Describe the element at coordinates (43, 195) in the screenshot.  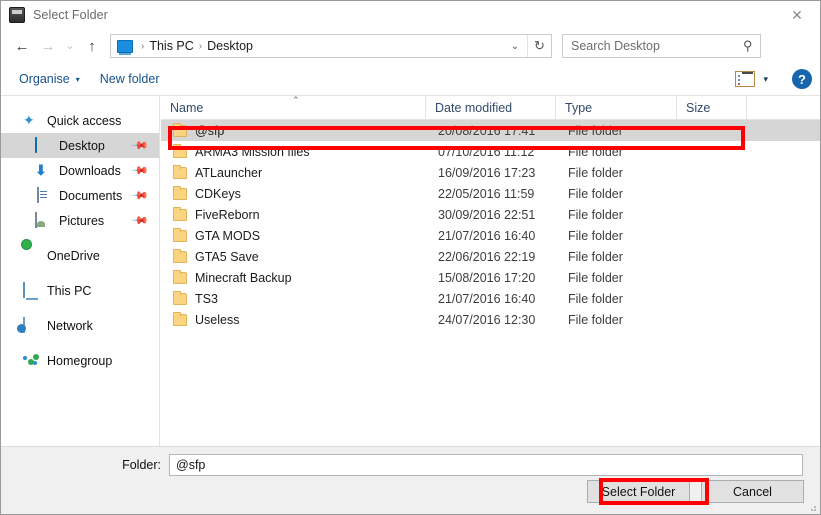
I see `documents-icon` at that location.